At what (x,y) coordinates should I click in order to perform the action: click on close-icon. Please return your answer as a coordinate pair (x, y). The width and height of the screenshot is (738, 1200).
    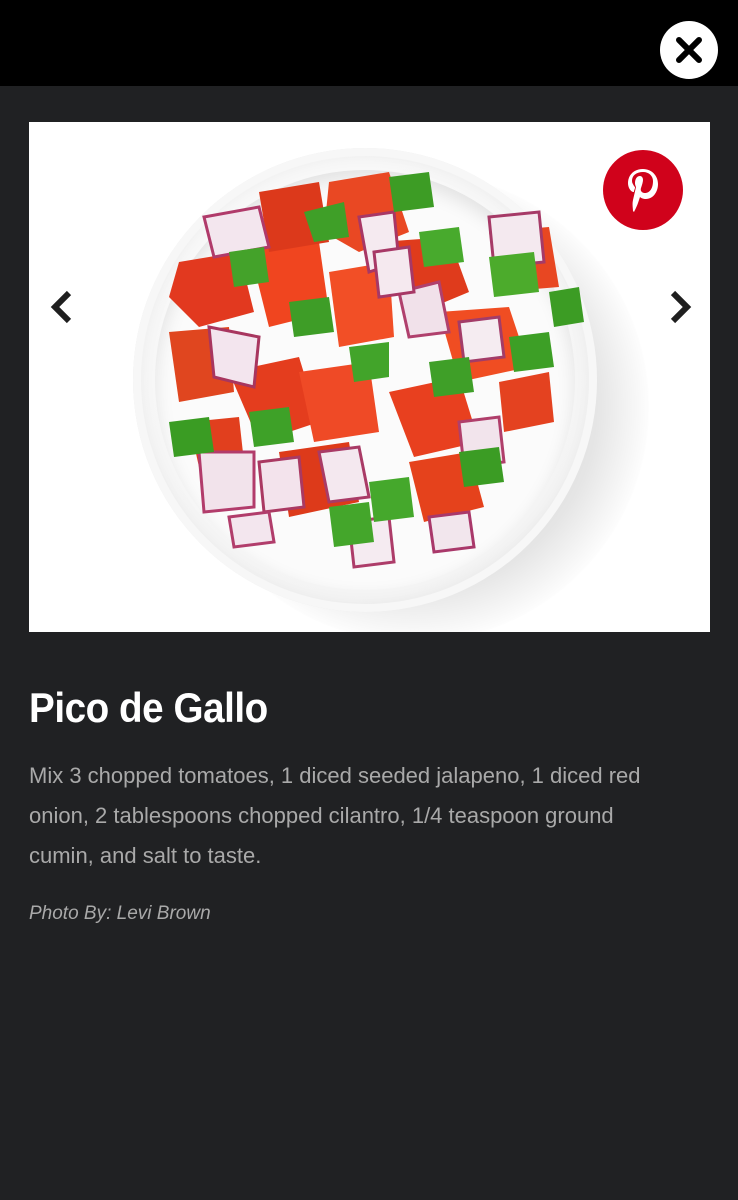
    Looking at the image, I should click on (689, 50).